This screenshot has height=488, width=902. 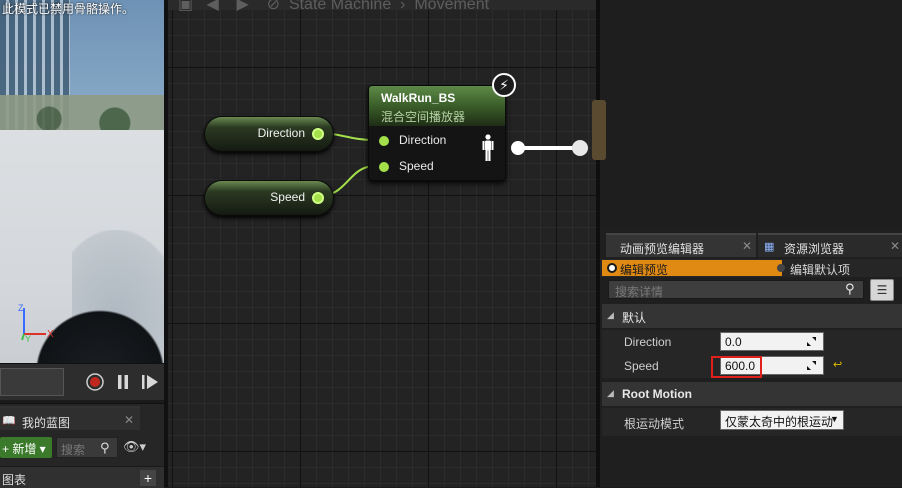 I want to click on root-motion-mode-value: 仅蒙太奇中的根运动, so click(x=779, y=422).